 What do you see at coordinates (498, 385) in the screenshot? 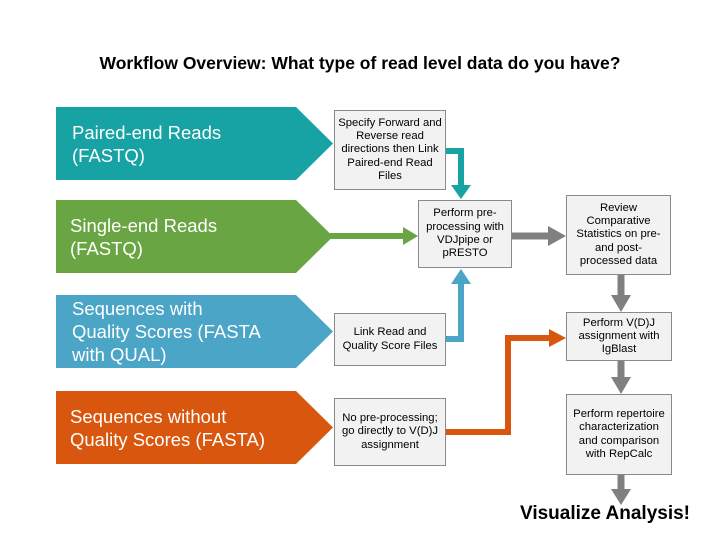
I see `connector-fasta-to-vdj` at bounding box center [498, 385].